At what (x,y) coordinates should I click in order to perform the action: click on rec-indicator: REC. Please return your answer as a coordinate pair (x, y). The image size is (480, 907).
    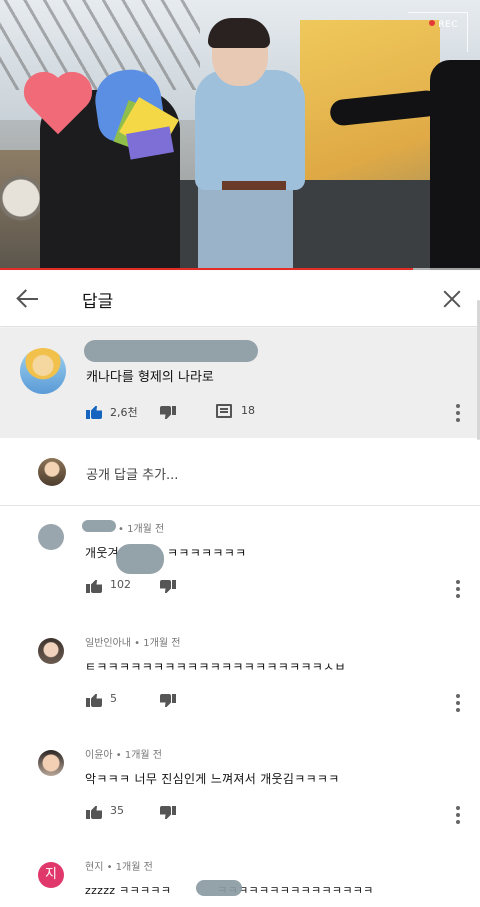
    Looking at the image, I should click on (443, 25).